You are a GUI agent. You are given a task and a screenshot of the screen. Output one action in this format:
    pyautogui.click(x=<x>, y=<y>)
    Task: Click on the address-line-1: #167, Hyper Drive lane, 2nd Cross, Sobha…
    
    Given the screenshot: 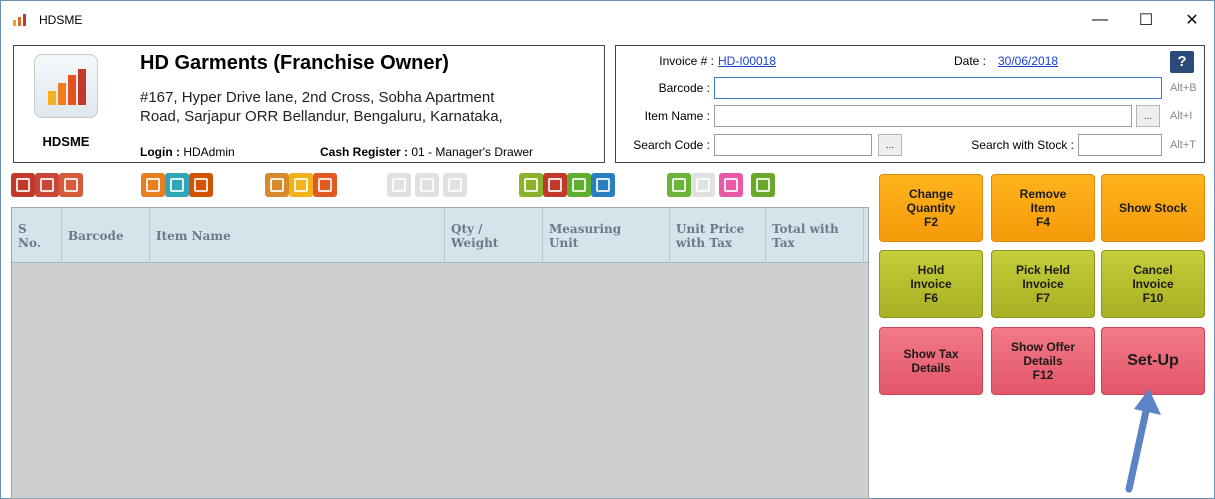 What is the action you would take?
    pyautogui.click(x=317, y=97)
    